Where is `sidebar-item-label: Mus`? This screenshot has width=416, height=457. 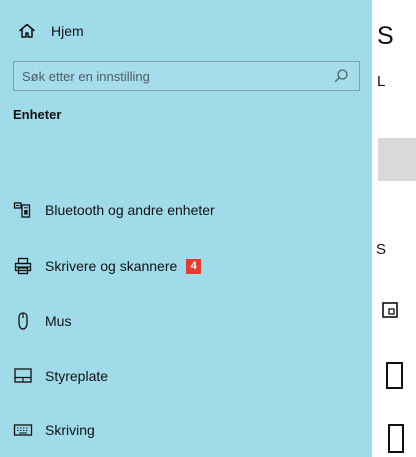
sidebar-item-label: Mus is located at coordinates (58, 321).